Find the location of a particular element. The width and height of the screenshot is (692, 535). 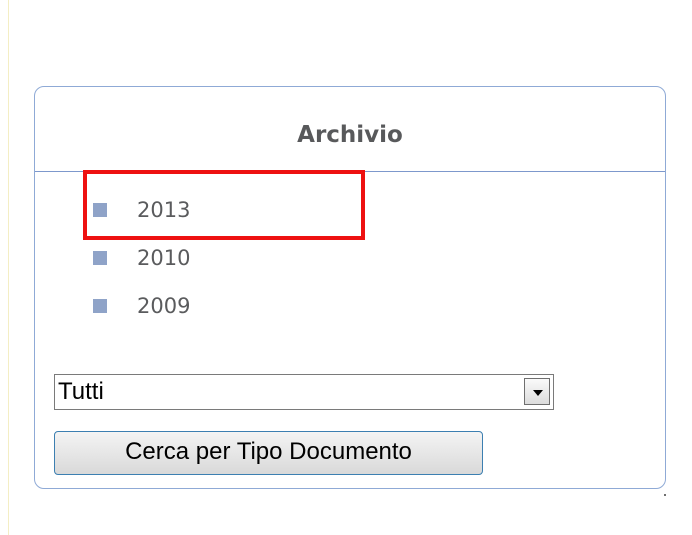

year-link: 2009 is located at coordinates (163, 306).